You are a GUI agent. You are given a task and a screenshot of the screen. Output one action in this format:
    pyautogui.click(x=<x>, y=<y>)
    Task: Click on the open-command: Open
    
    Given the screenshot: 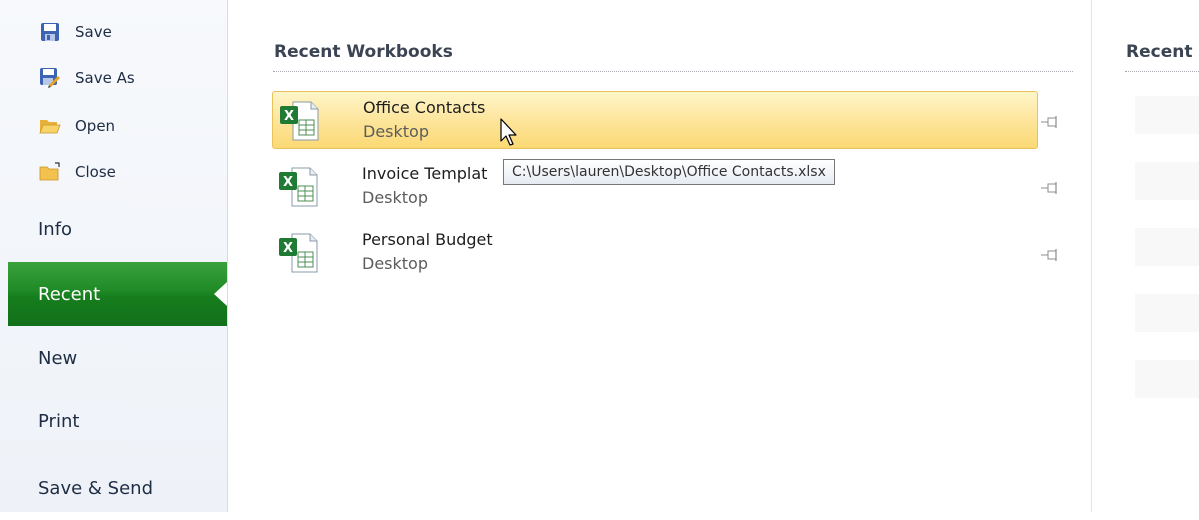 What is the action you would take?
    pyautogui.click(x=76, y=126)
    